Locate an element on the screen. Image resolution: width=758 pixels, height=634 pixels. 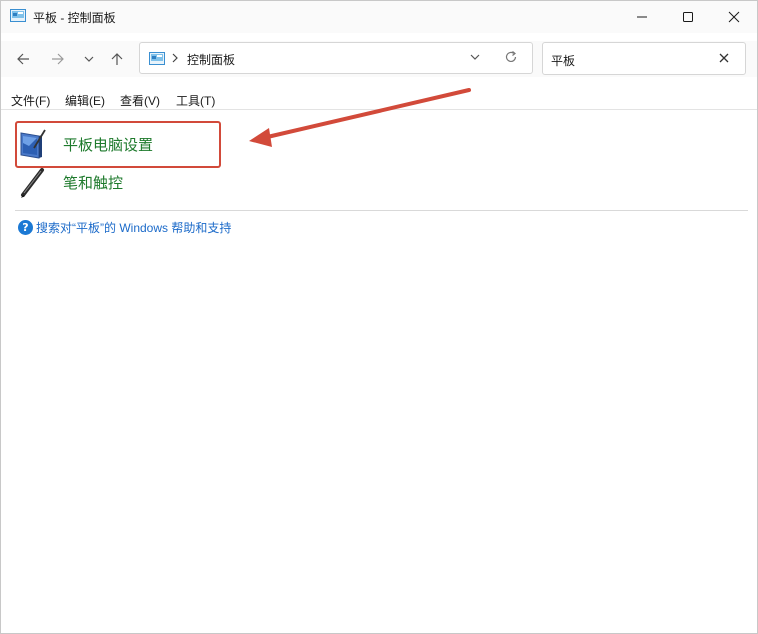
results-divider is located at coordinates (381, 210).